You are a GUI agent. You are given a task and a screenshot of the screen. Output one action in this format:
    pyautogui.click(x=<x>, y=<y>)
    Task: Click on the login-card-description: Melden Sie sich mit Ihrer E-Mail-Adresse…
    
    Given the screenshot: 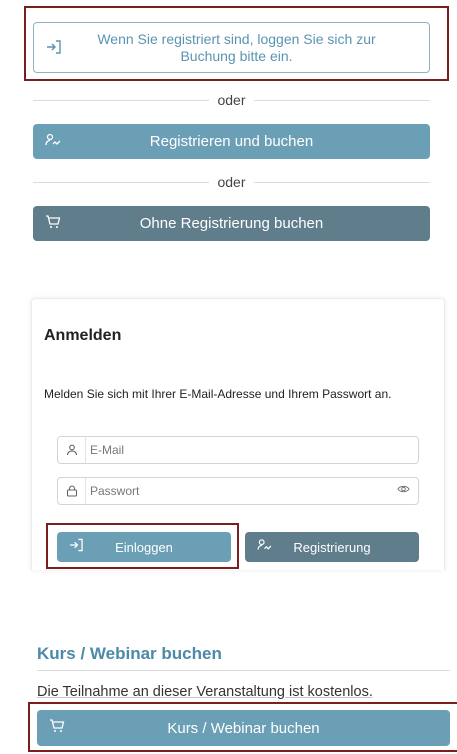 What is the action you would take?
    pyautogui.click(x=218, y=394)
    